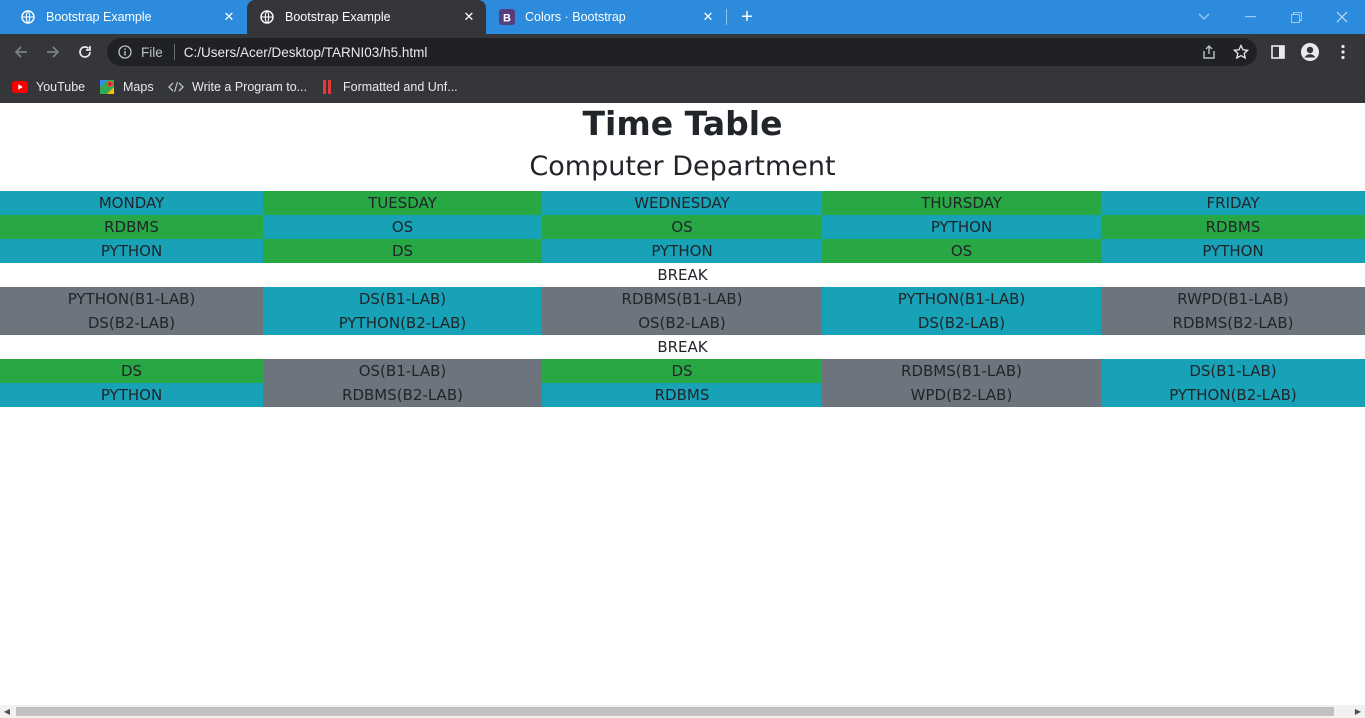 The width and height of the screenshot is (1365, 718). What do you see at coordinates (131, 299) in the screenshot?
I see `lab-b1: PYTHON(B1-LAB)` at bounding box center [131, 299].